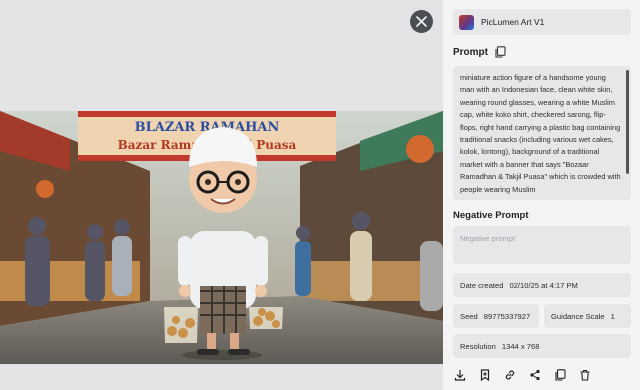 The width and height of the screenshot is (640, 390). I want to click on delete-button, so click(585, 375).